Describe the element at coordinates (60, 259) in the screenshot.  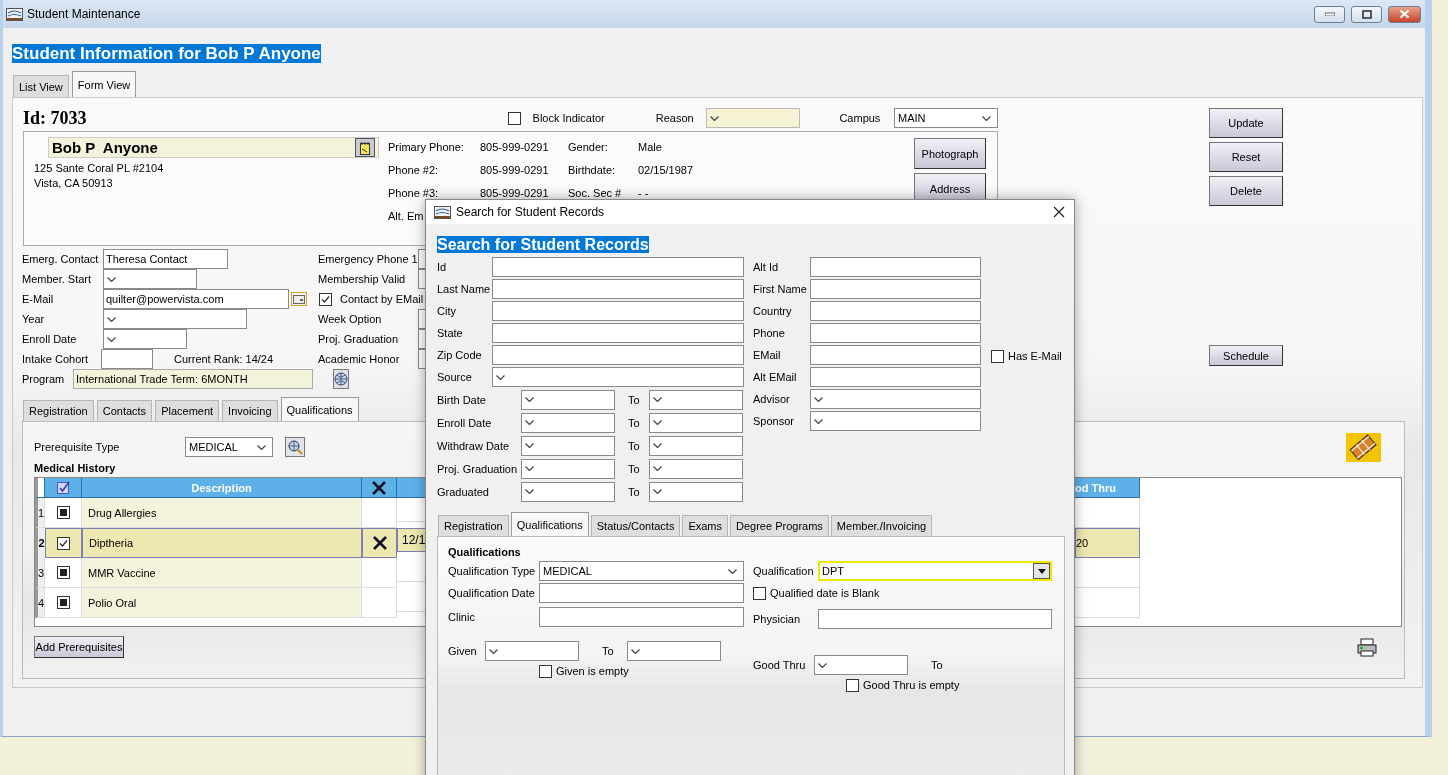
I see `field-label: Emerg. Contact` at that location.